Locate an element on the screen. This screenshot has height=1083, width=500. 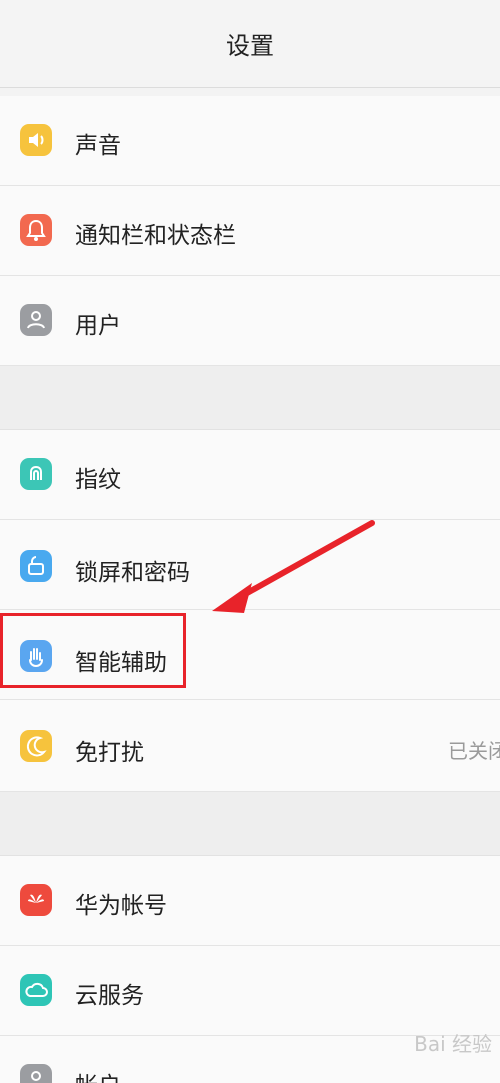
settings-row-label: 指纹 is located at coordinates (98, 480).